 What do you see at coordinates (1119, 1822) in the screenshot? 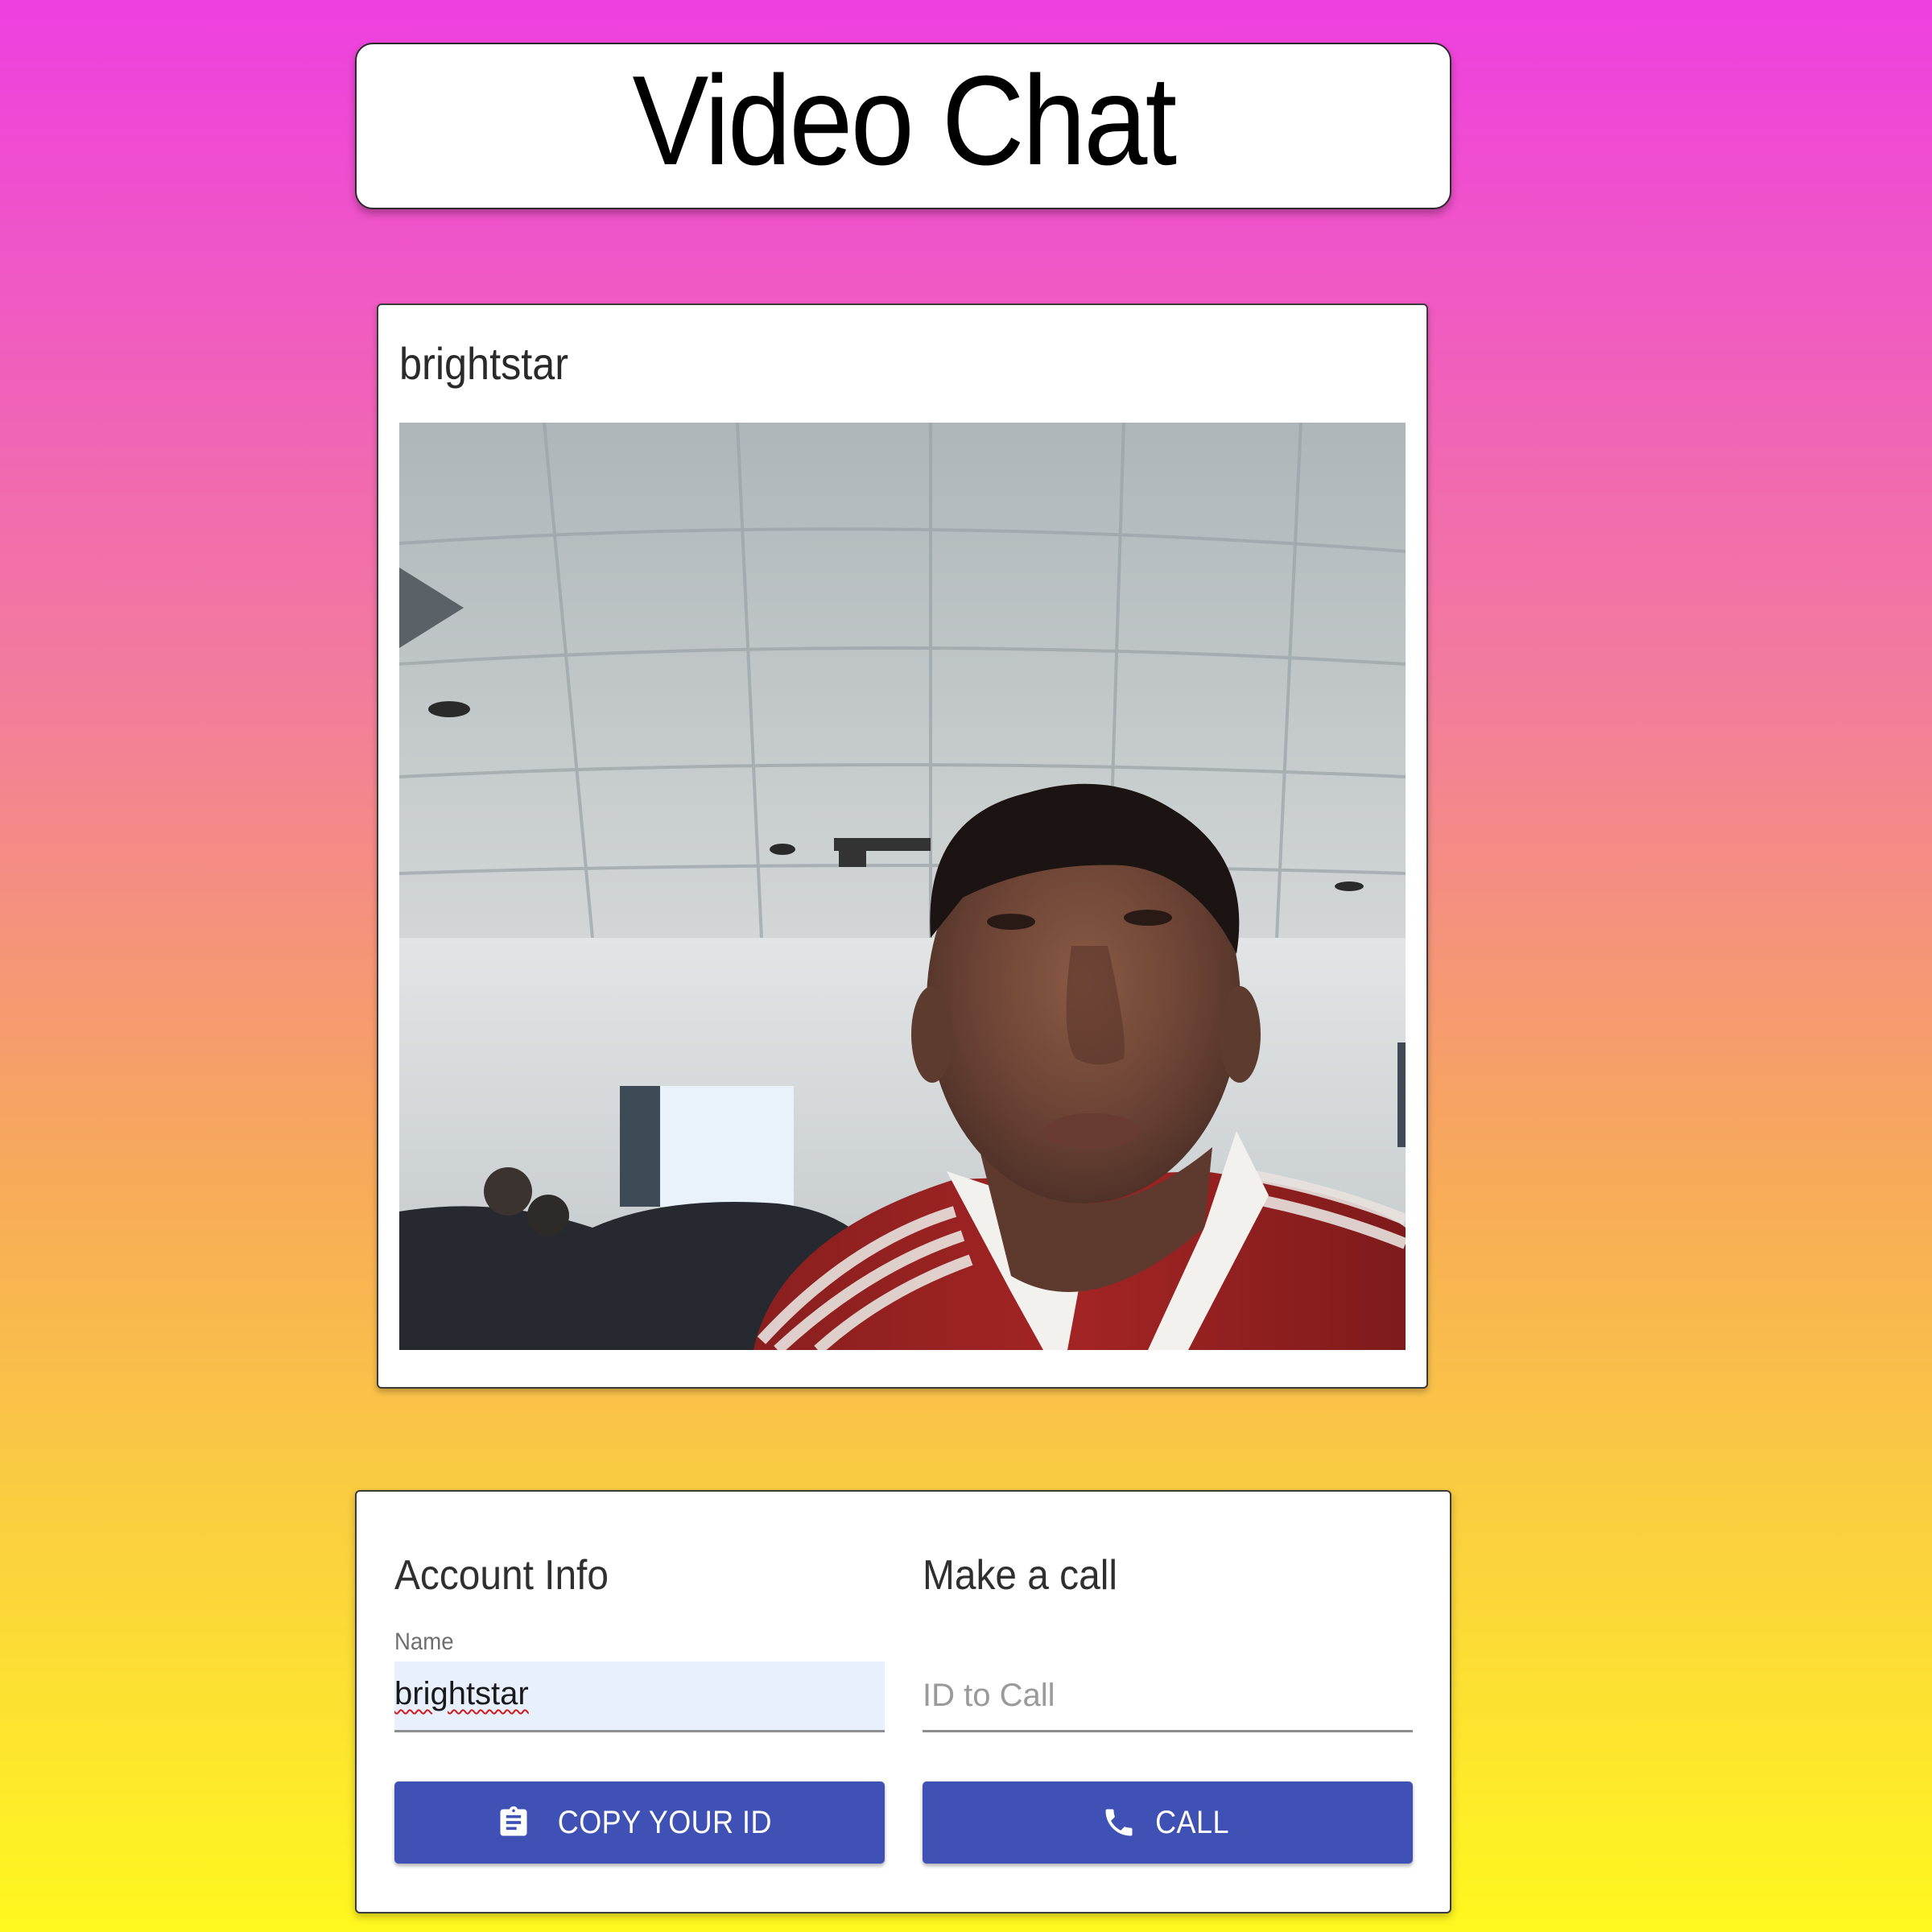
I see `phone-icon` at bounding box center [1119, 1822].